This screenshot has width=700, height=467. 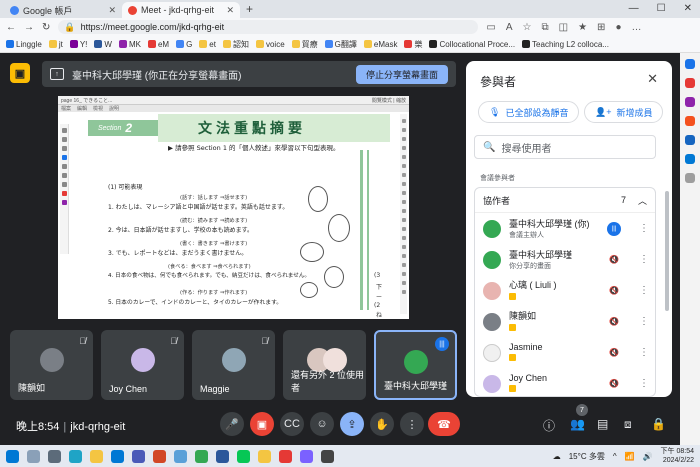 I want to click on stop-sharing-button: 停止分享螢幕畫面, so click(x=401, y=74).